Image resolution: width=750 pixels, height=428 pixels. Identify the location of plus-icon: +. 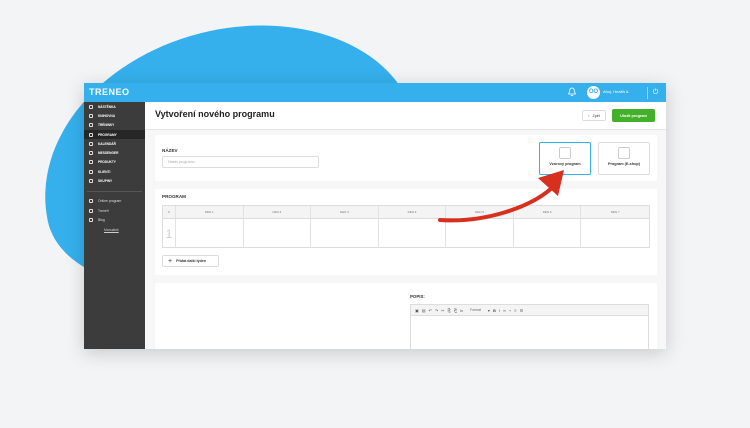
(170, 261).